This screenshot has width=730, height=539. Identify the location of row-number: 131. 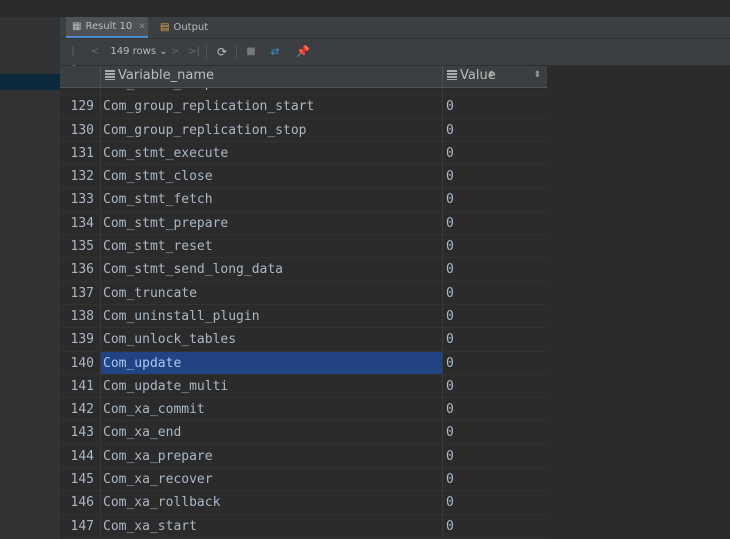
(82, 153).